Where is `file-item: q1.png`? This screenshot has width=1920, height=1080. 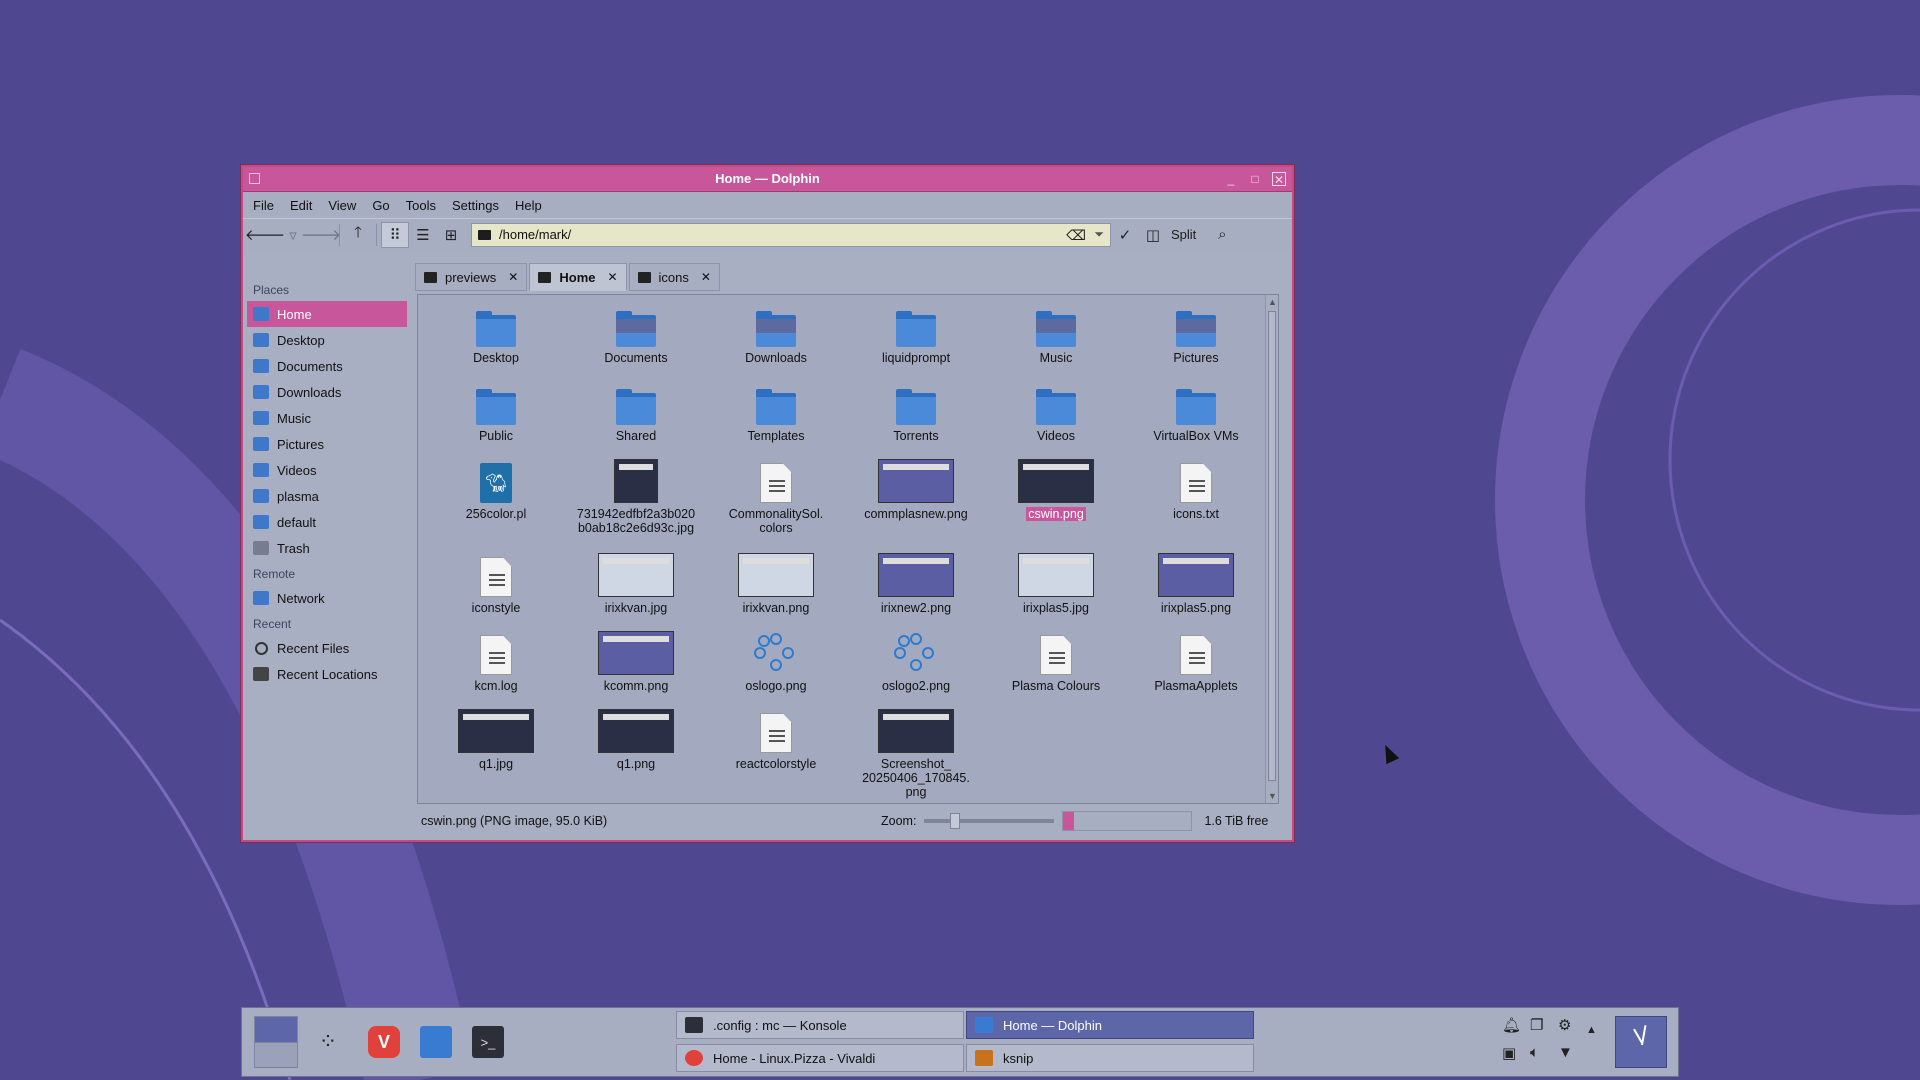
file-item: q1.png is located at coordinates (636, 740).